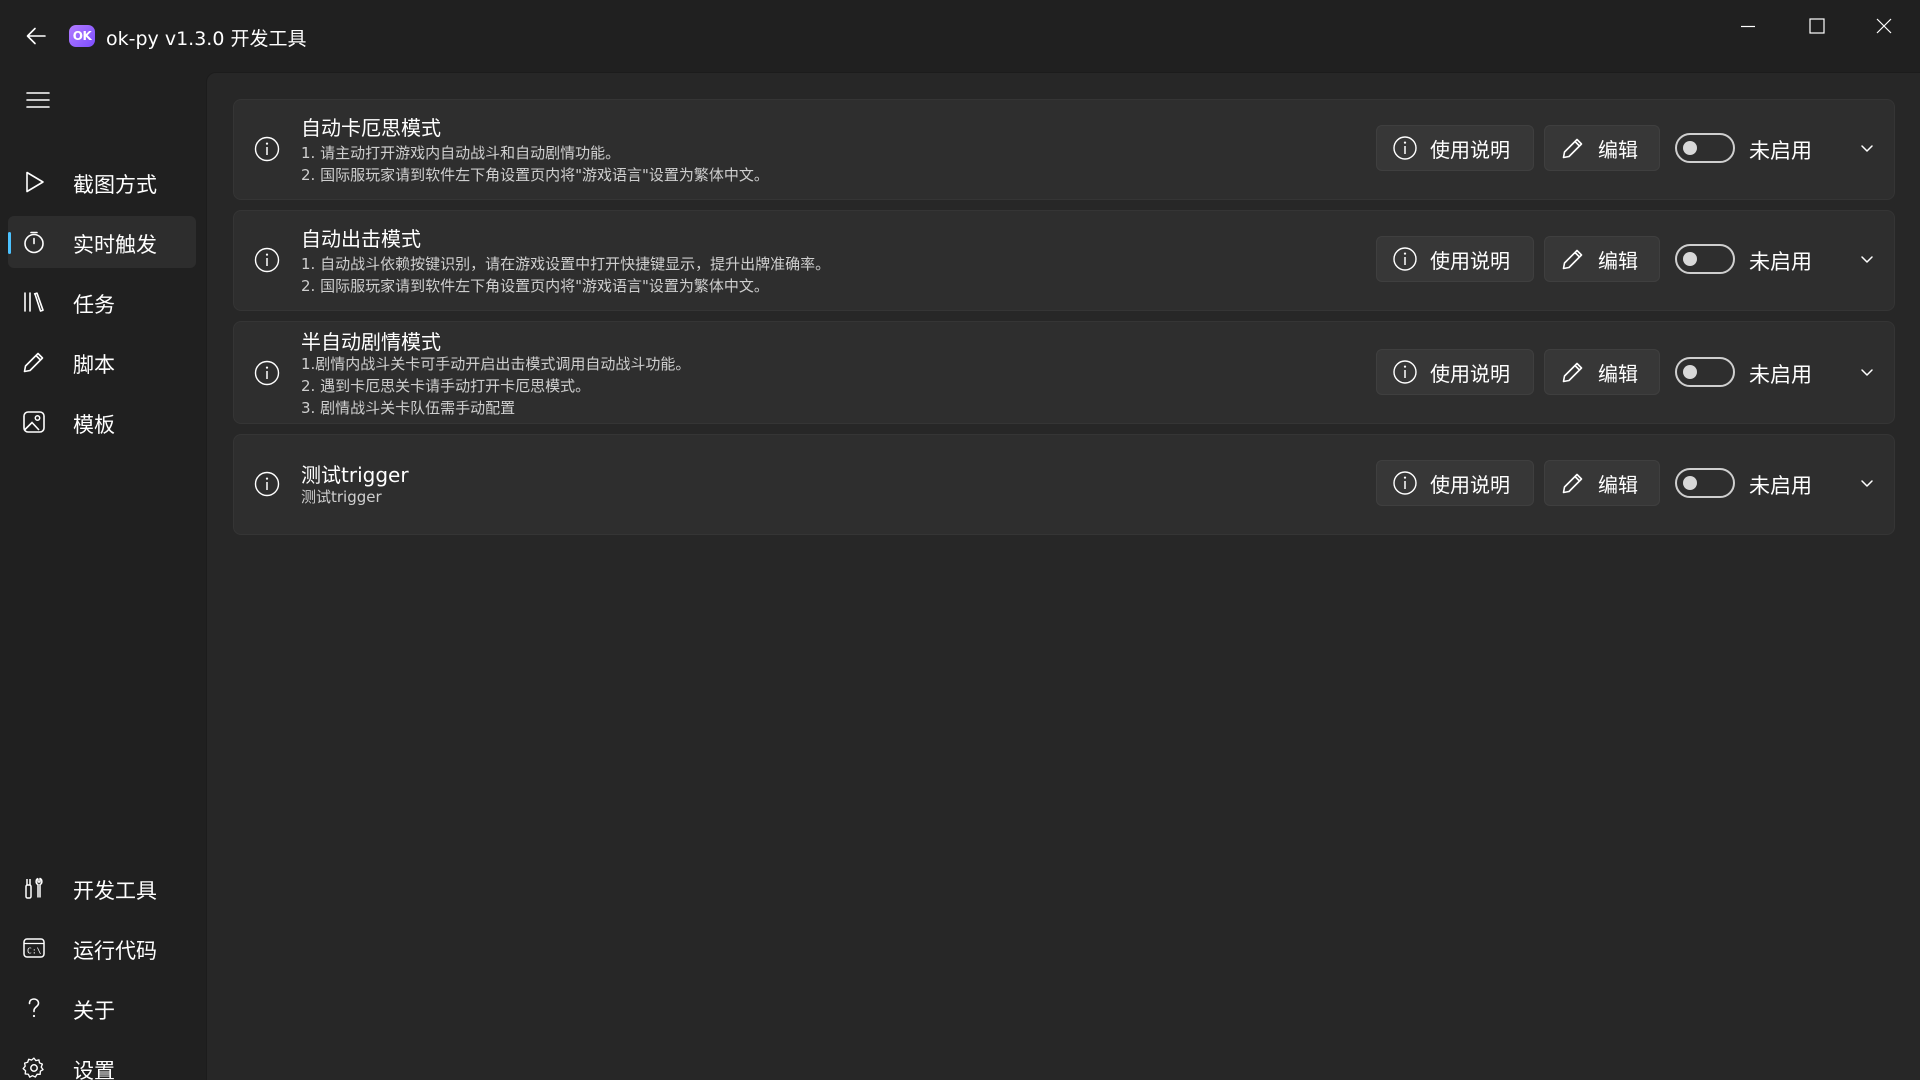 The height and width of the screenshot is (1080, 1920). Describe the element at coordinates (496, 364) in the screenshot. I see `description-line: 1.剧情内战斗关卡可手动开启出击模式调用自动战斗功能。` at that location.